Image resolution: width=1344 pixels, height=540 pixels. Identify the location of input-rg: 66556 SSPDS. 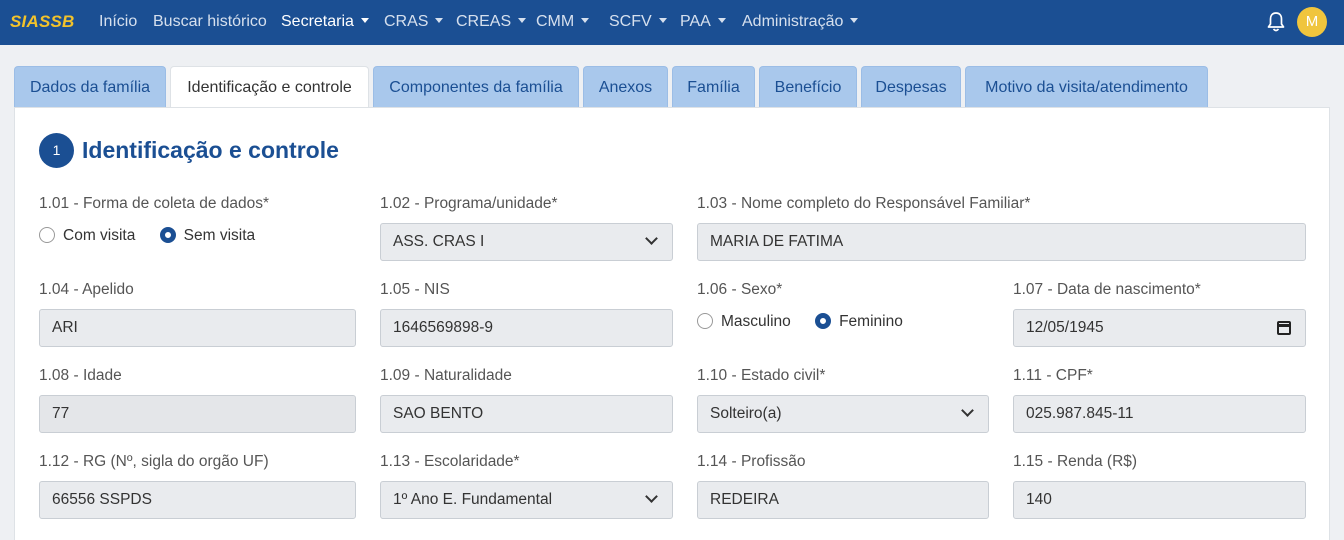
(197, 500).